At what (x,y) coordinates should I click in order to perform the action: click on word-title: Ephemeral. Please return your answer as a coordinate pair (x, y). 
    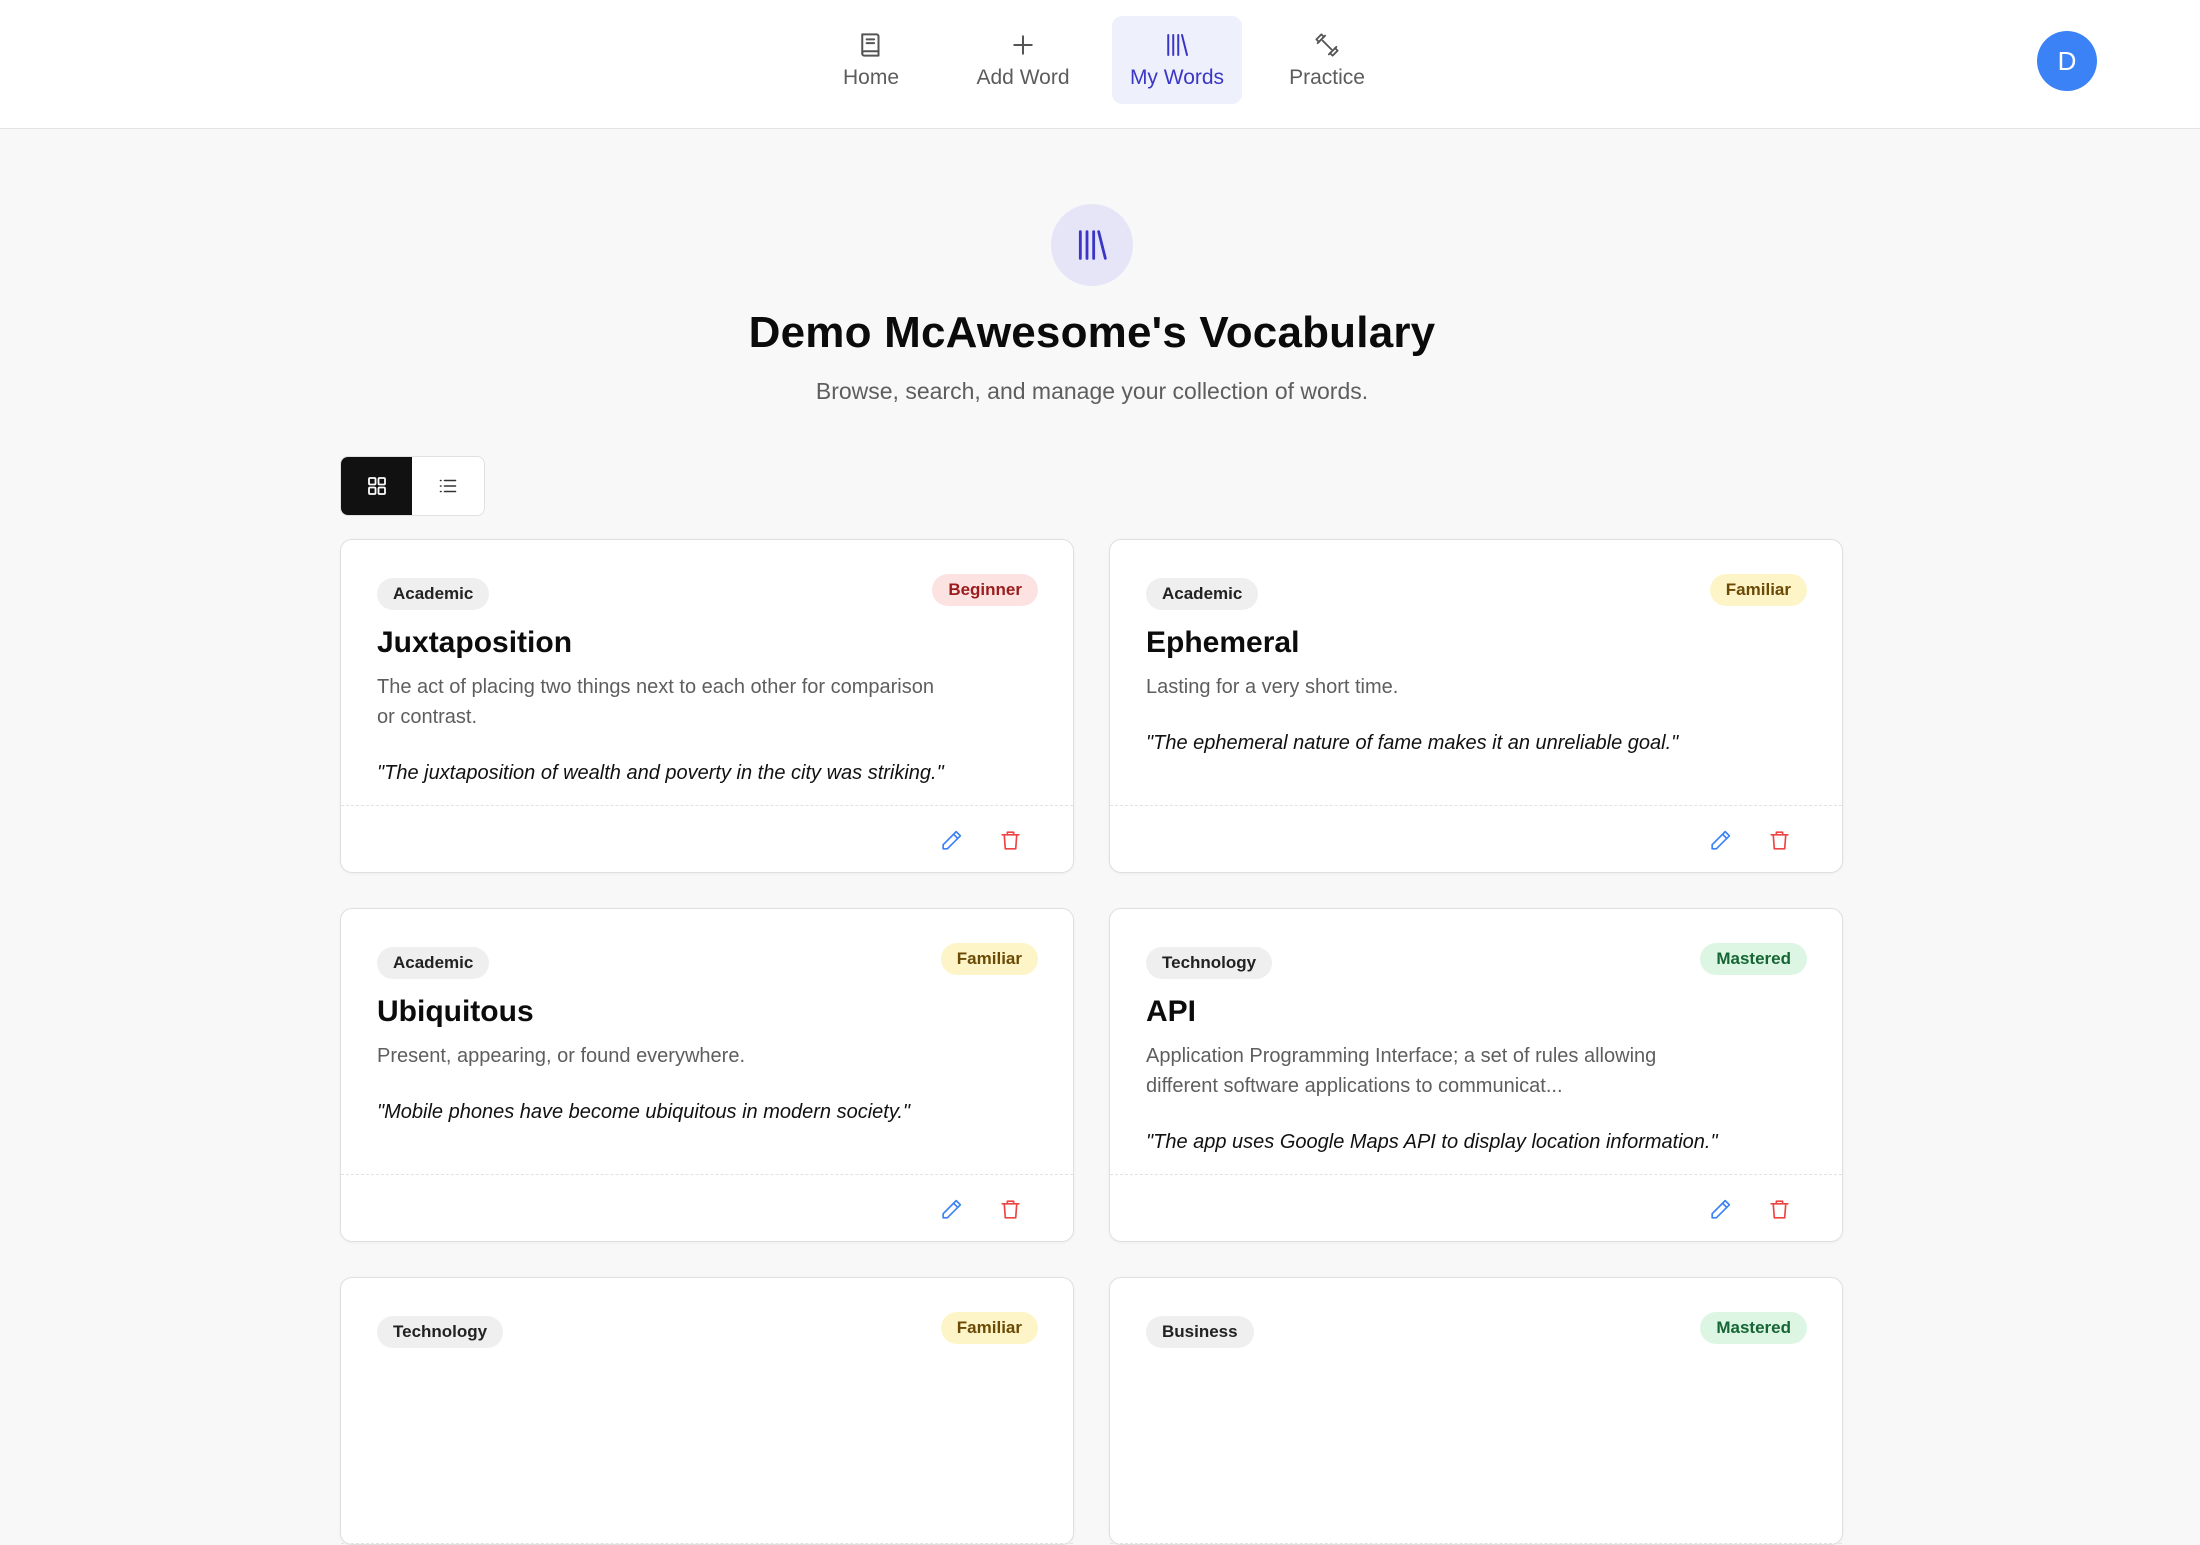
    Looking at the image, I should click on (1223, 642).